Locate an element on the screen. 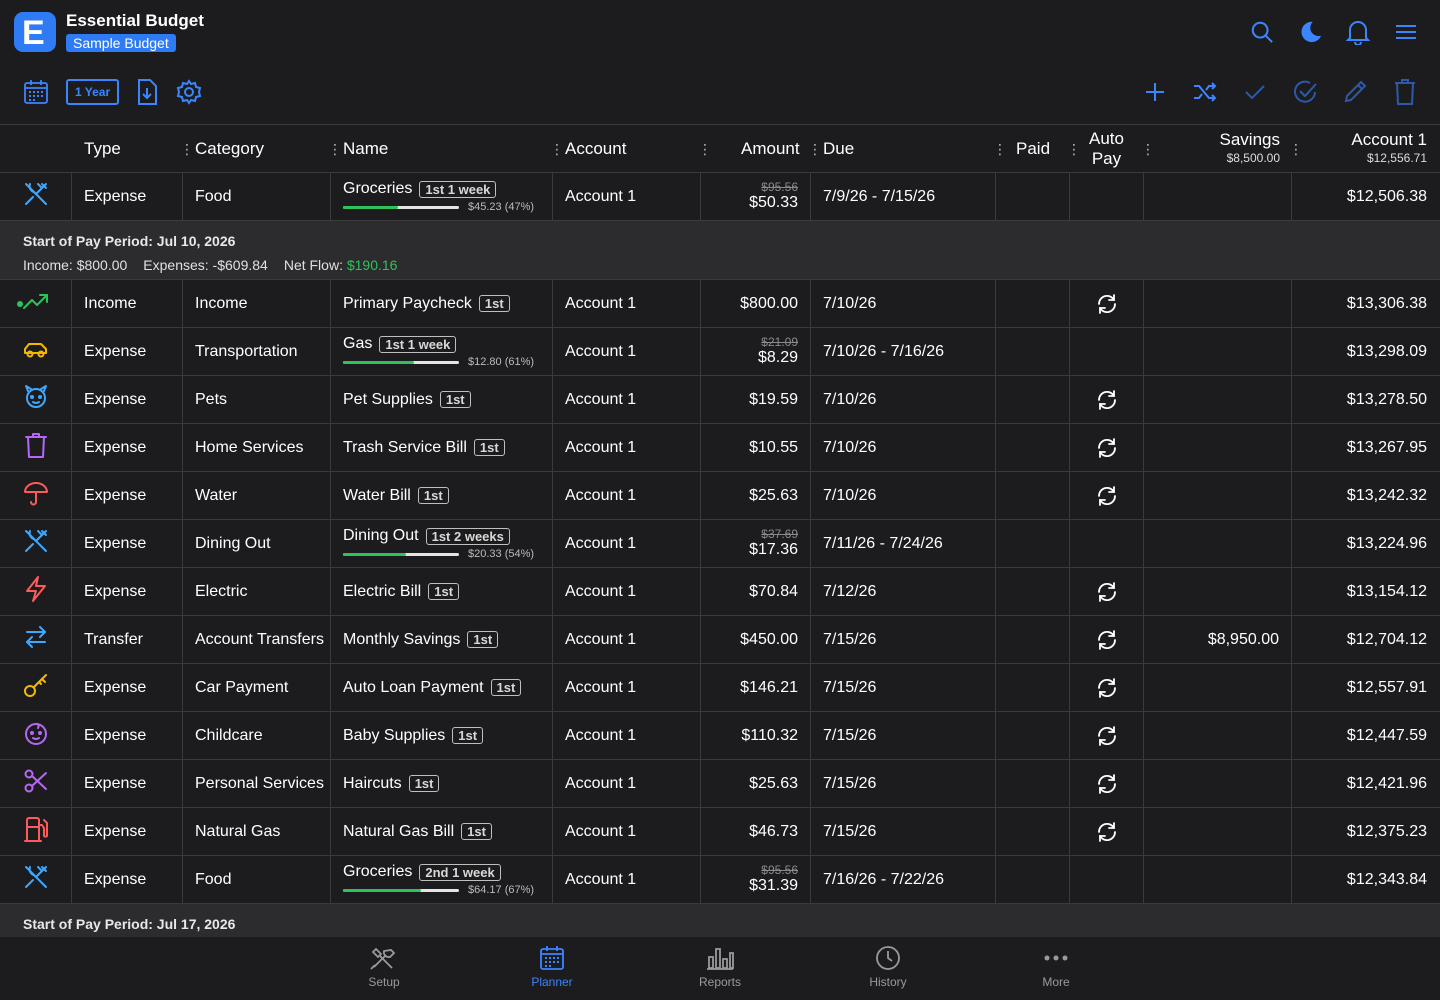  column-header-auto-pay: Auto Pay is located at coordinates (1106, 149).